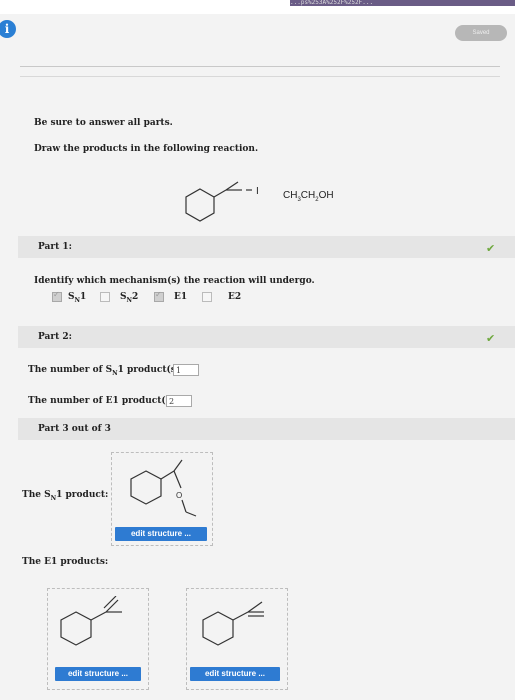 The image size is (515, 700). What do you see at coordinates (65, 562) in the screenshot?
I see `e1-products-label: The E1 products:` at bounding box center [65, 562].